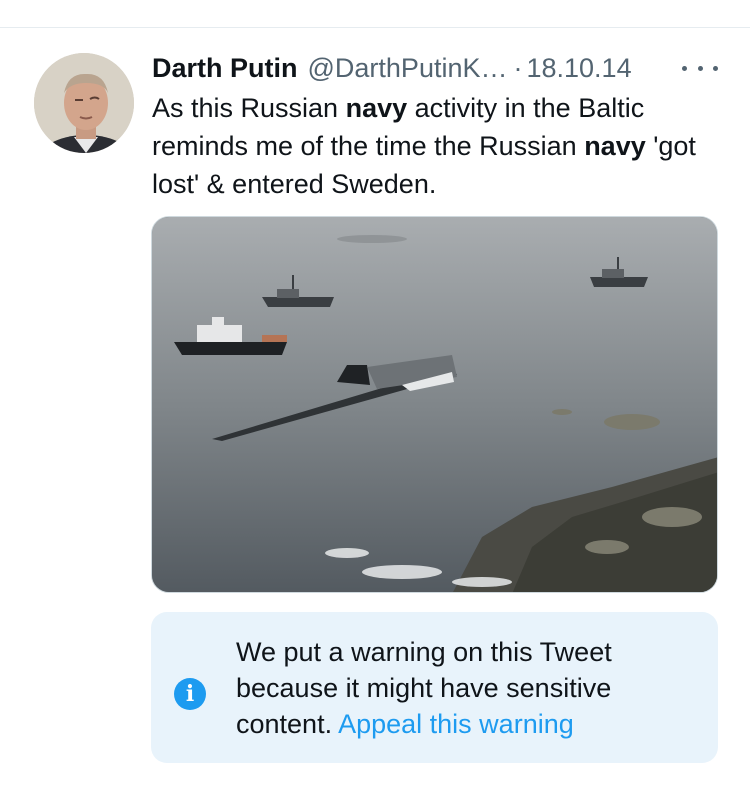 The width and height of the screenshot is (750, 788). Describe the element at coordinates (375, 27) in the screenshot. I see `top-divider` at that location.